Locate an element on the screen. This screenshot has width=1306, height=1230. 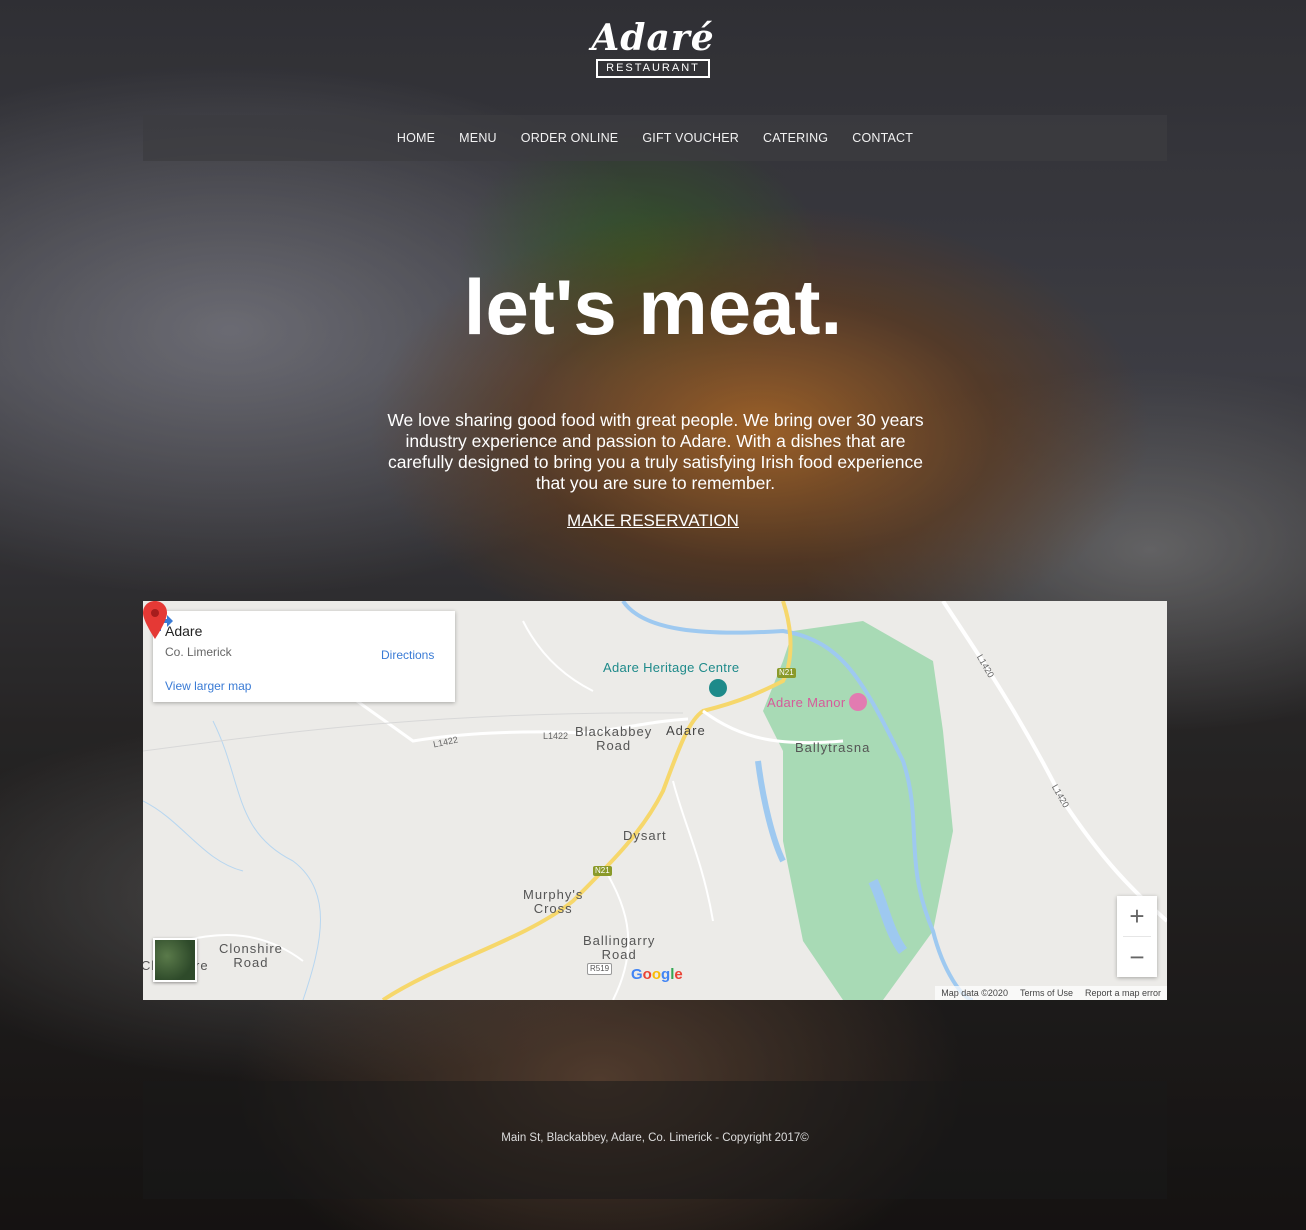
label-murphys-cross: Murphy's Cross is located at coordinates (553, 901).